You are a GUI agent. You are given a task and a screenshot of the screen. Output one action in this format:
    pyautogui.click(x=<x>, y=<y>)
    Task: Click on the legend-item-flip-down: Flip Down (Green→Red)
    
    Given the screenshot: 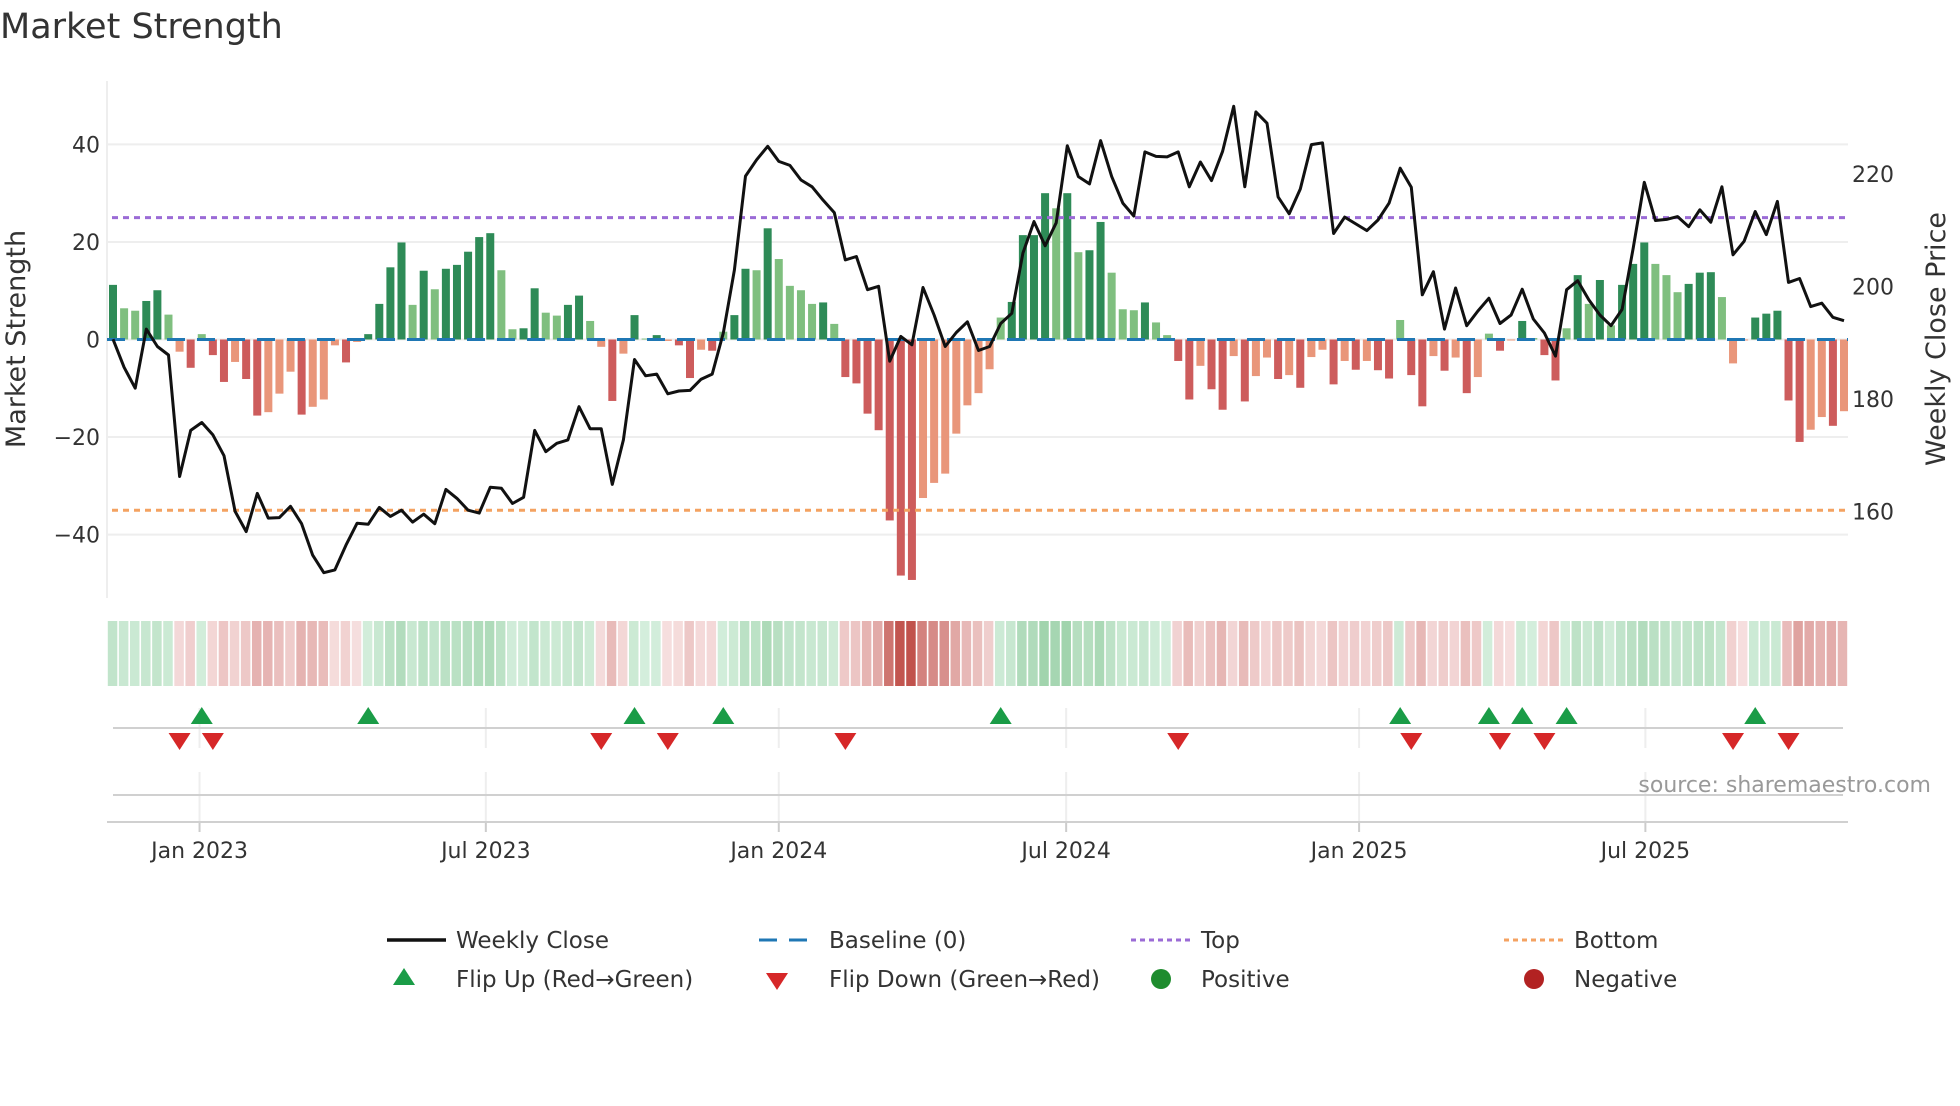 What is the action you would take?
    pyautogui.click(x=933, y=980)
    